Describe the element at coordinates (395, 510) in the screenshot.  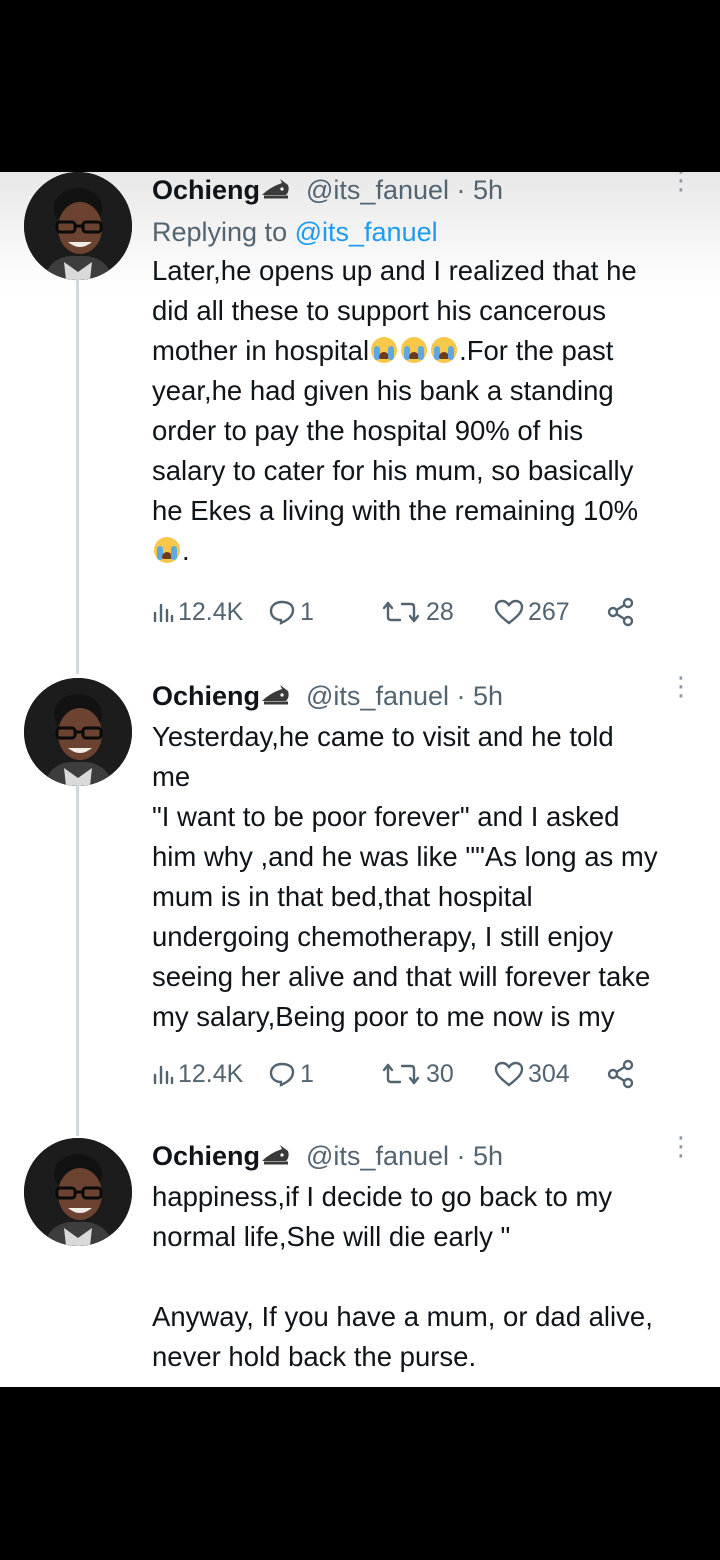
I see `text-line: he Ekes a living with the remaining 10%` at that location.